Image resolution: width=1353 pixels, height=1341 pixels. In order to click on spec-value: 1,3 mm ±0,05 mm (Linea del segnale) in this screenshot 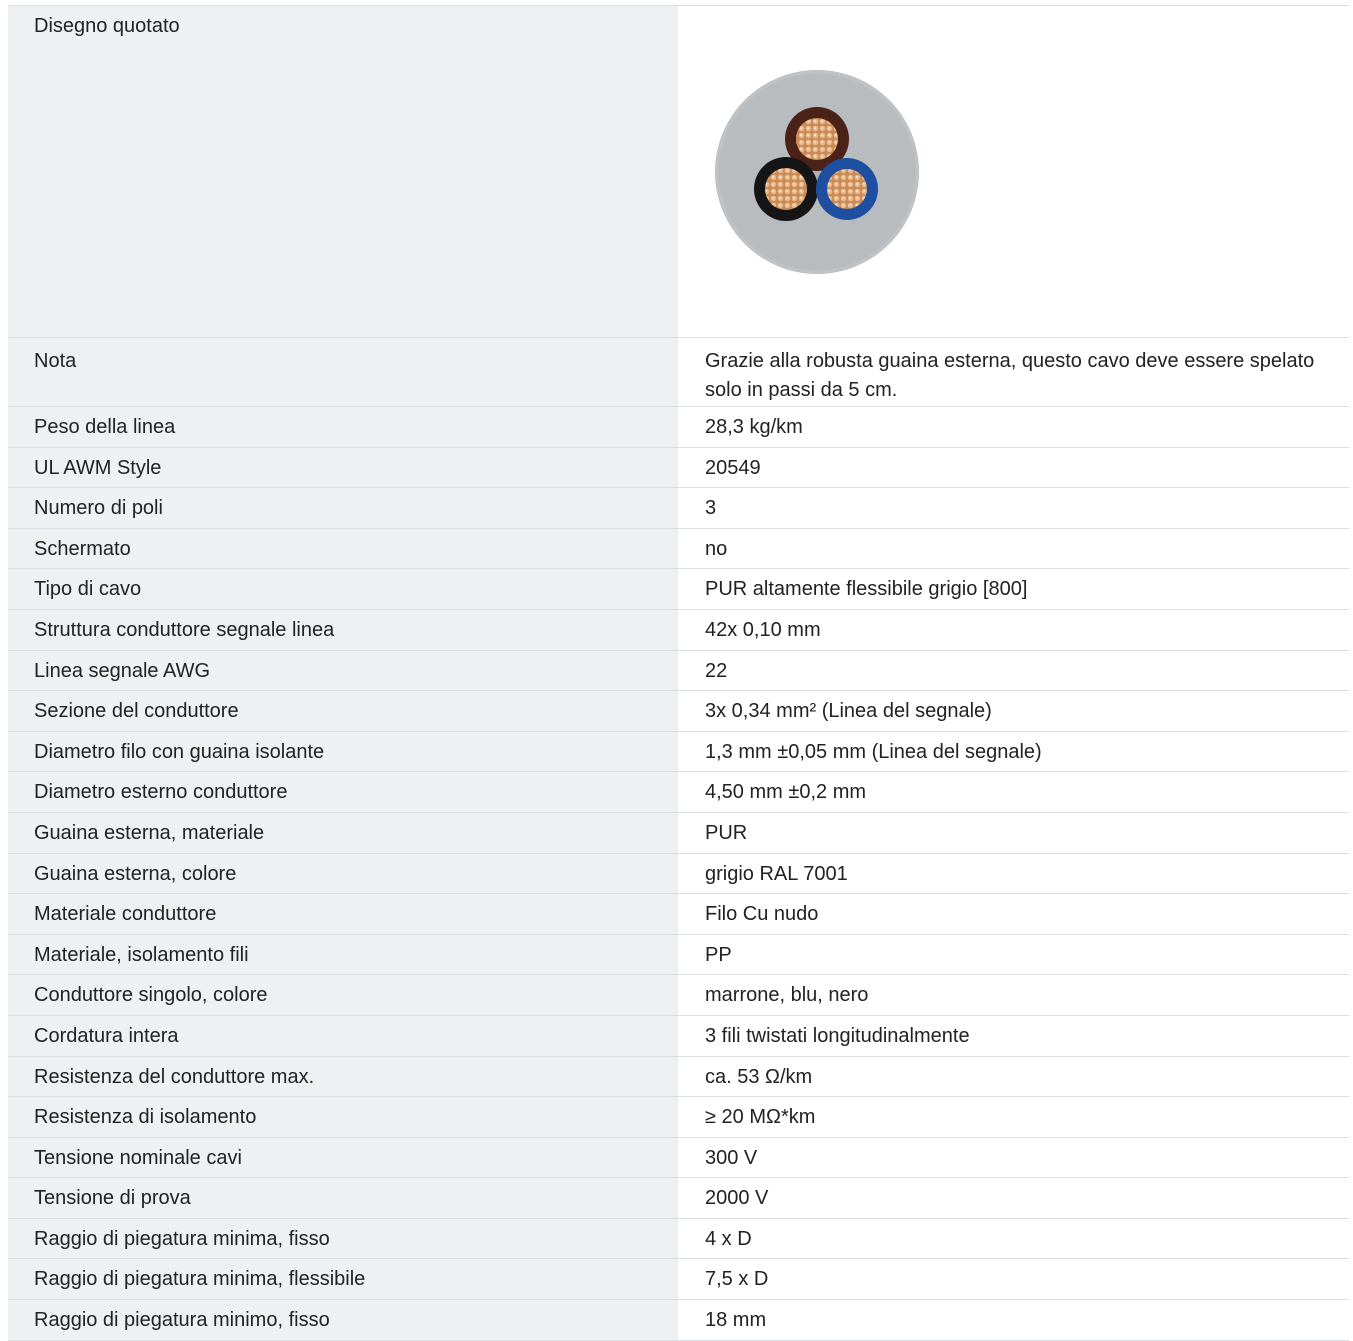, I will do `click(873, 751)`.